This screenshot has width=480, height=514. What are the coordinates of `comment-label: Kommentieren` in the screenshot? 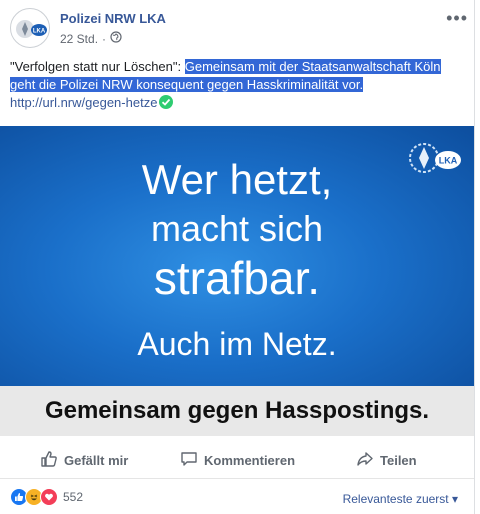 It's located at (250, 460).